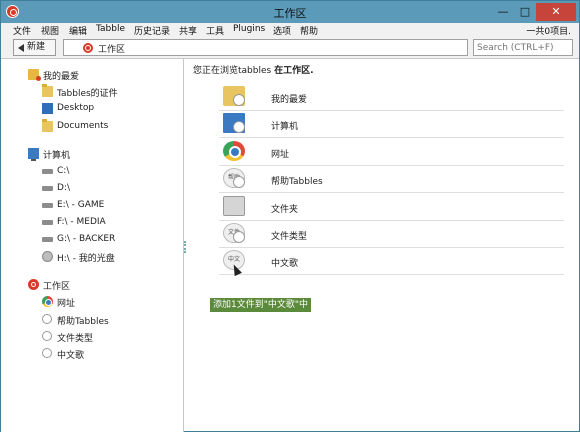 This screenshot has height=432, width=580. Describe the element at coordinates (152, 30) in the screenshot. I see `menu-history: 历史记录` at that location.